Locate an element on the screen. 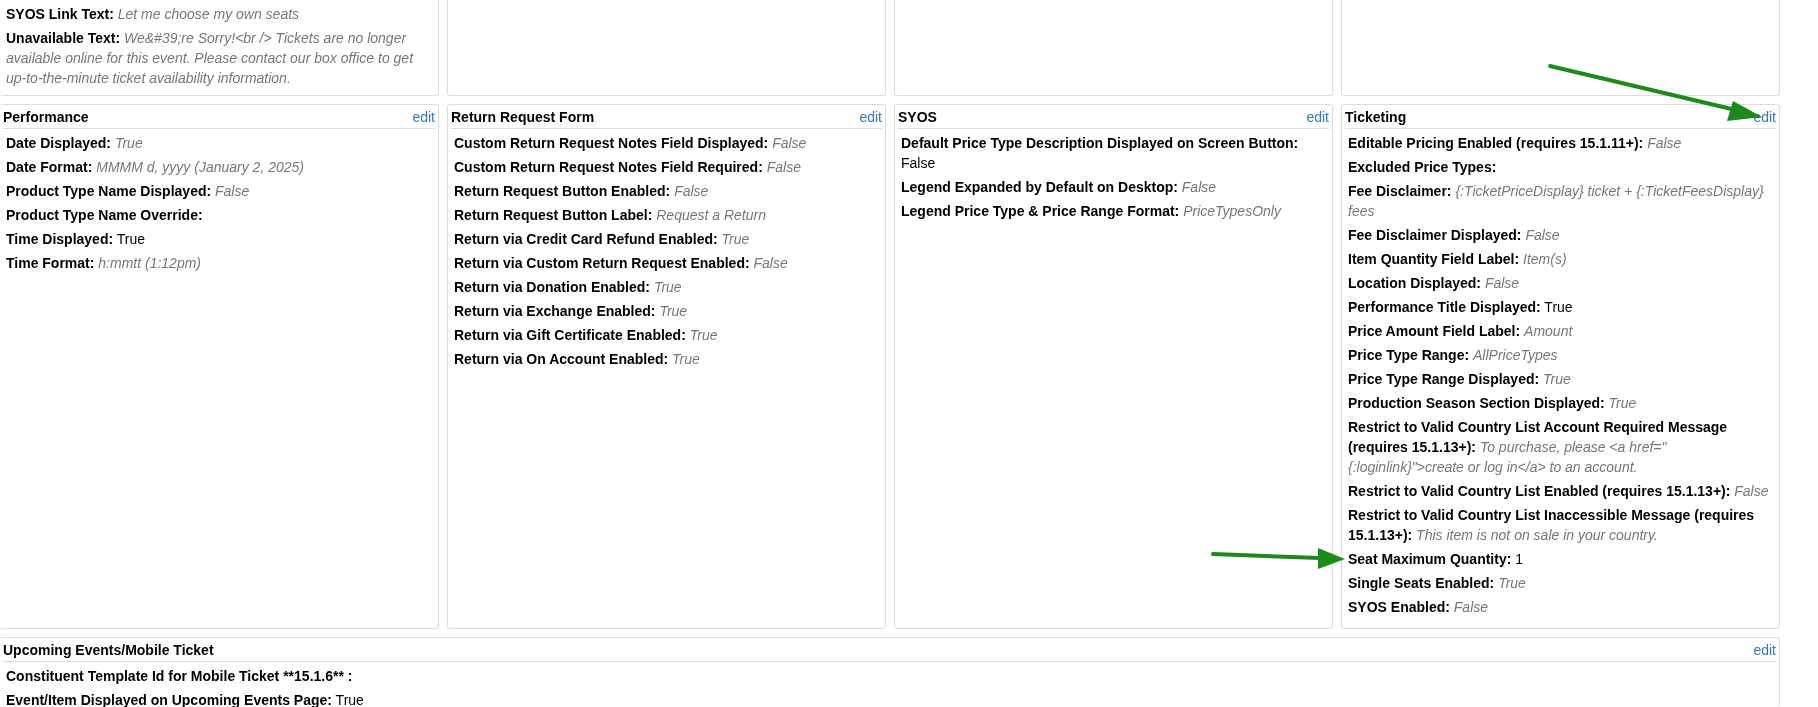 This screenshot has height=707, width=1818. setting-row-text: Product Type Name Override: is located at coordinates (105, 215).